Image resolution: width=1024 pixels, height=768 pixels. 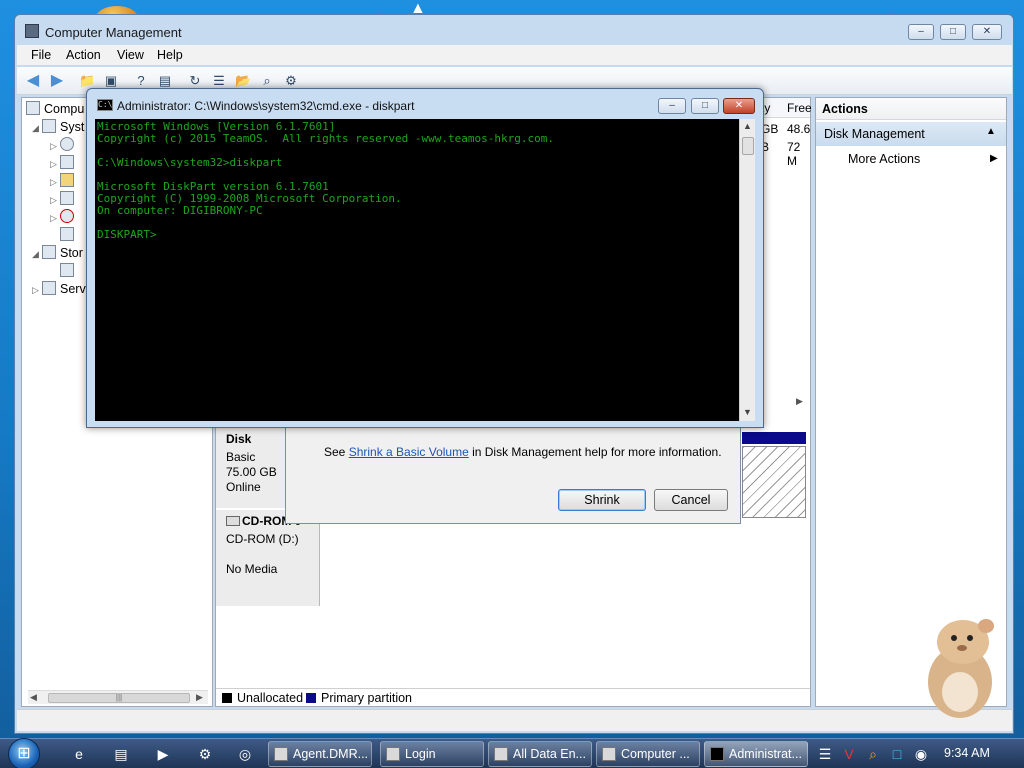 What do you see at coordinates (245, 754) in the screenshot?
I see `chrome-icon: ◎` at bounding box center [245, 754].